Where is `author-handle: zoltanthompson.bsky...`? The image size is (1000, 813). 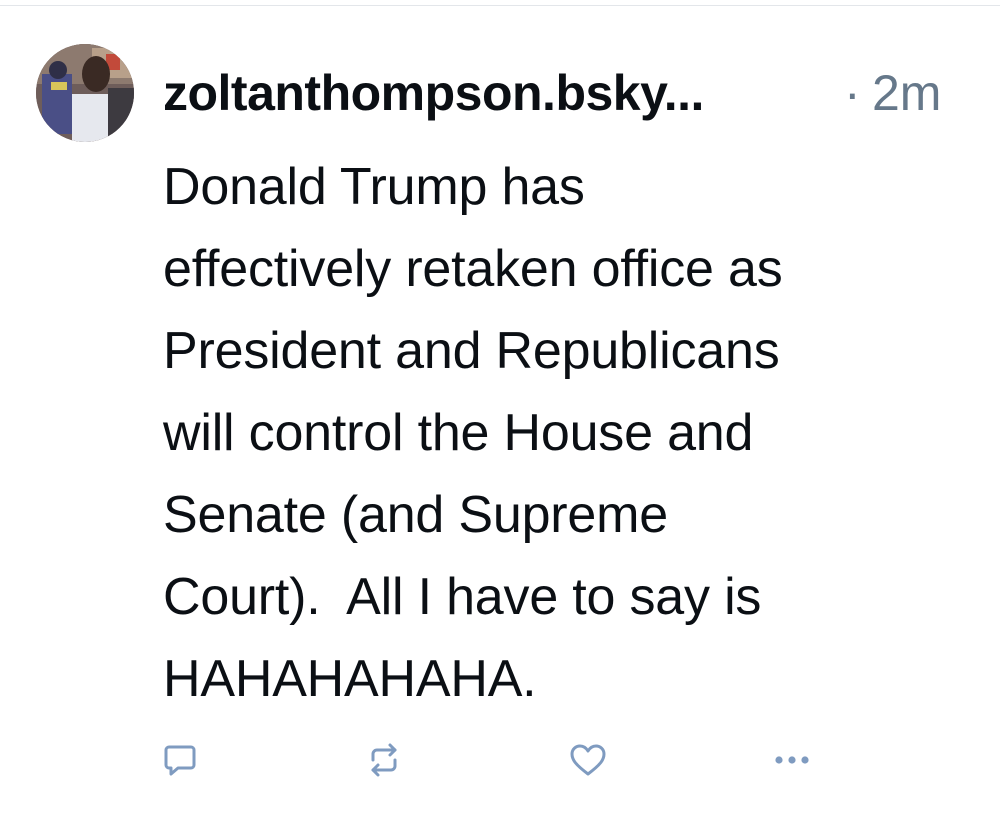 author-handle: zoltanthompson.bsky... is located at coordinates (433, 93).